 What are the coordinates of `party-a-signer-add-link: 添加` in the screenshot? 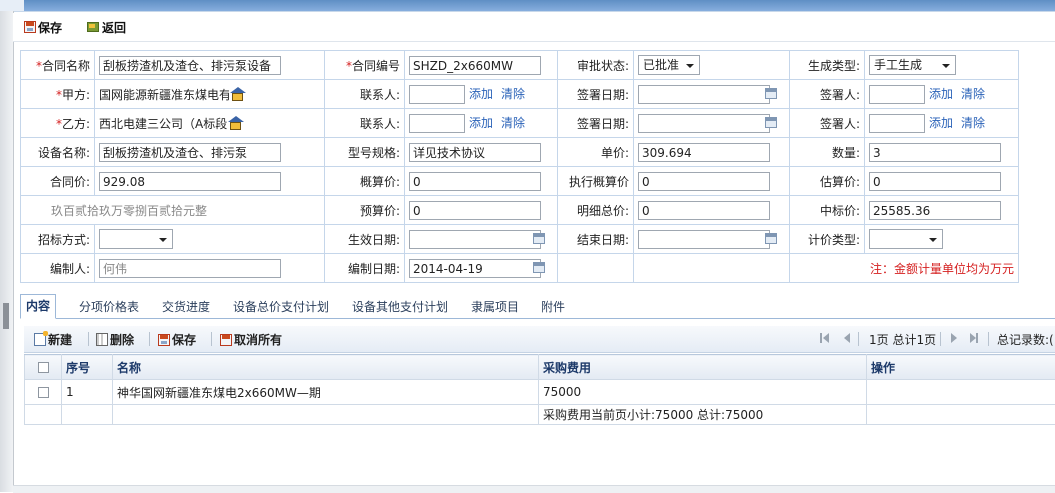 It's located at (941, 94).